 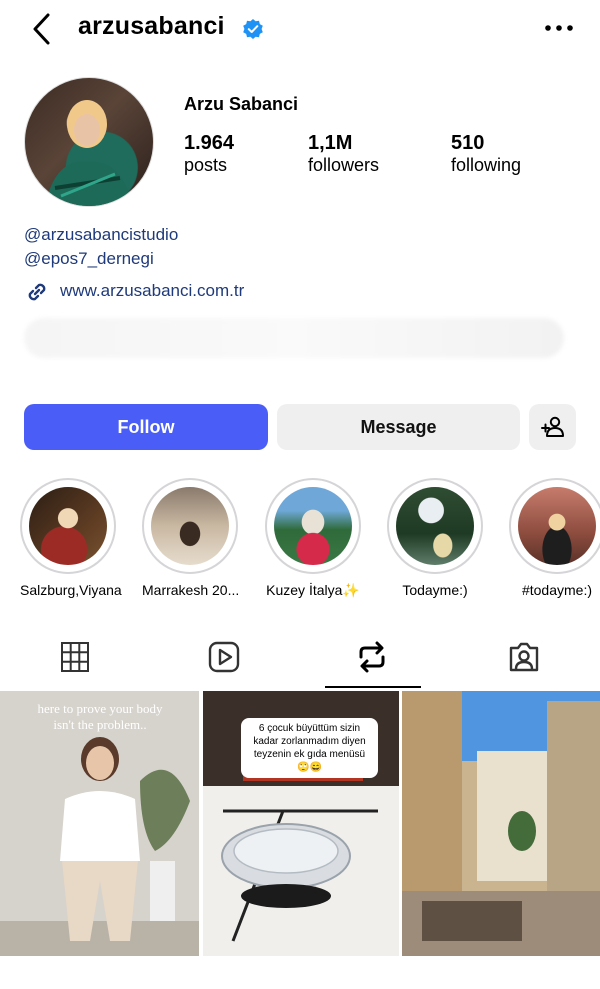 I want to click on more-horizontal-icon, so click(x=559, y=28).